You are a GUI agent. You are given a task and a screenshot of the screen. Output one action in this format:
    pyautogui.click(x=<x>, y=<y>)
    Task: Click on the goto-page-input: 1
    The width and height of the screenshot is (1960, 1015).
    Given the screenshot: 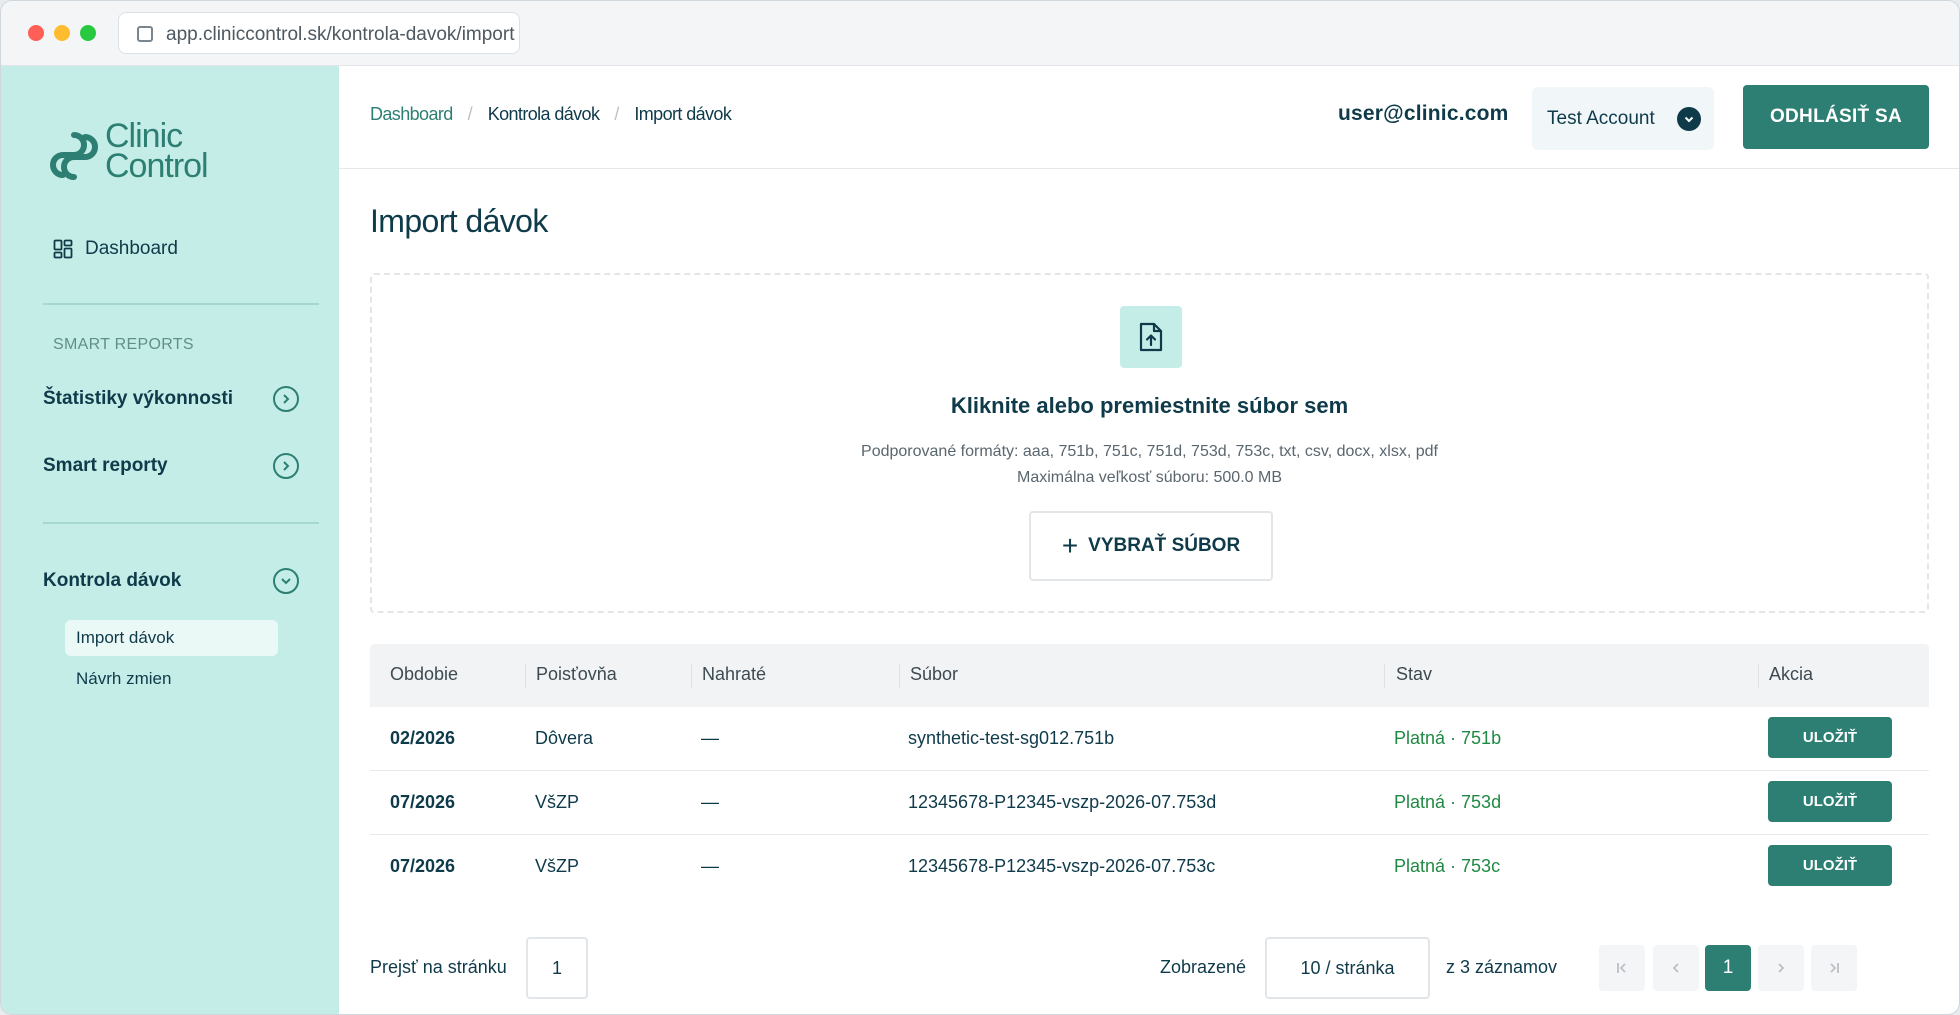 What is the action you would take?
    pyautogui.click(x=557, y=968)
    